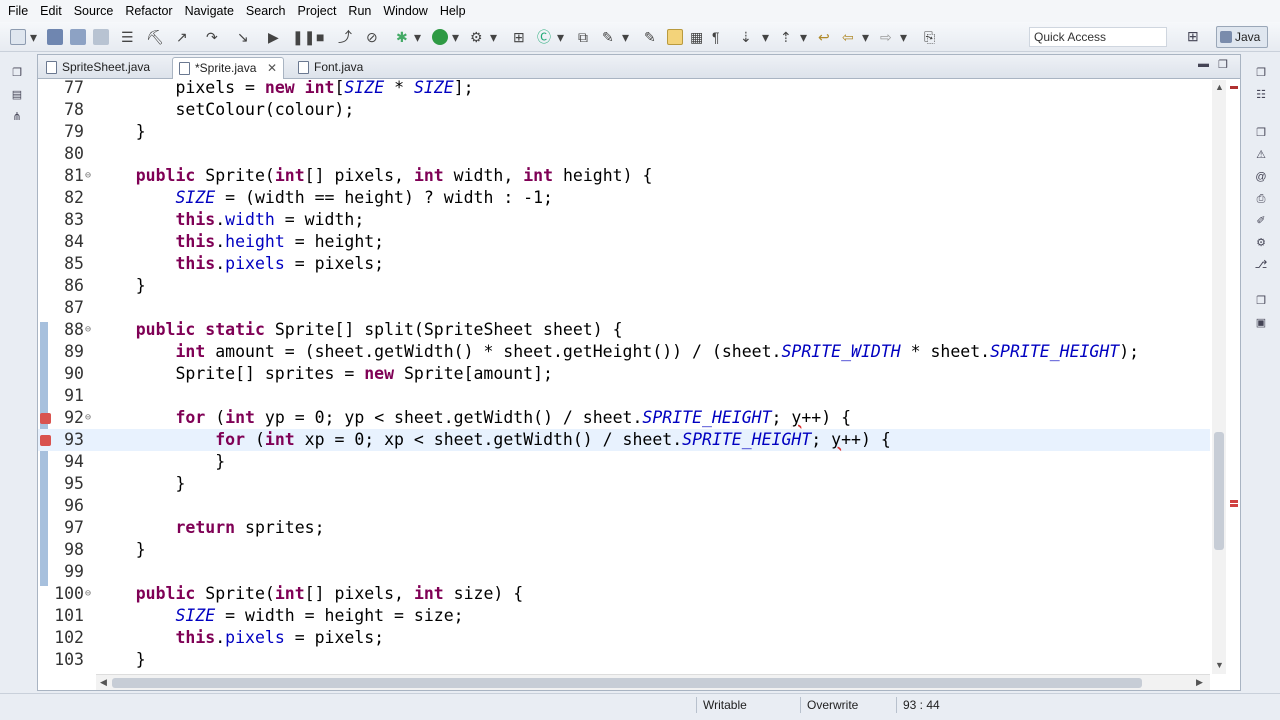 Image resolution: width=1280 pixels, height=720 pixels. Describe the element at coordinates (417, 37) in the screenshot. I see `debug-dropdown-icon: ▾` at that location.